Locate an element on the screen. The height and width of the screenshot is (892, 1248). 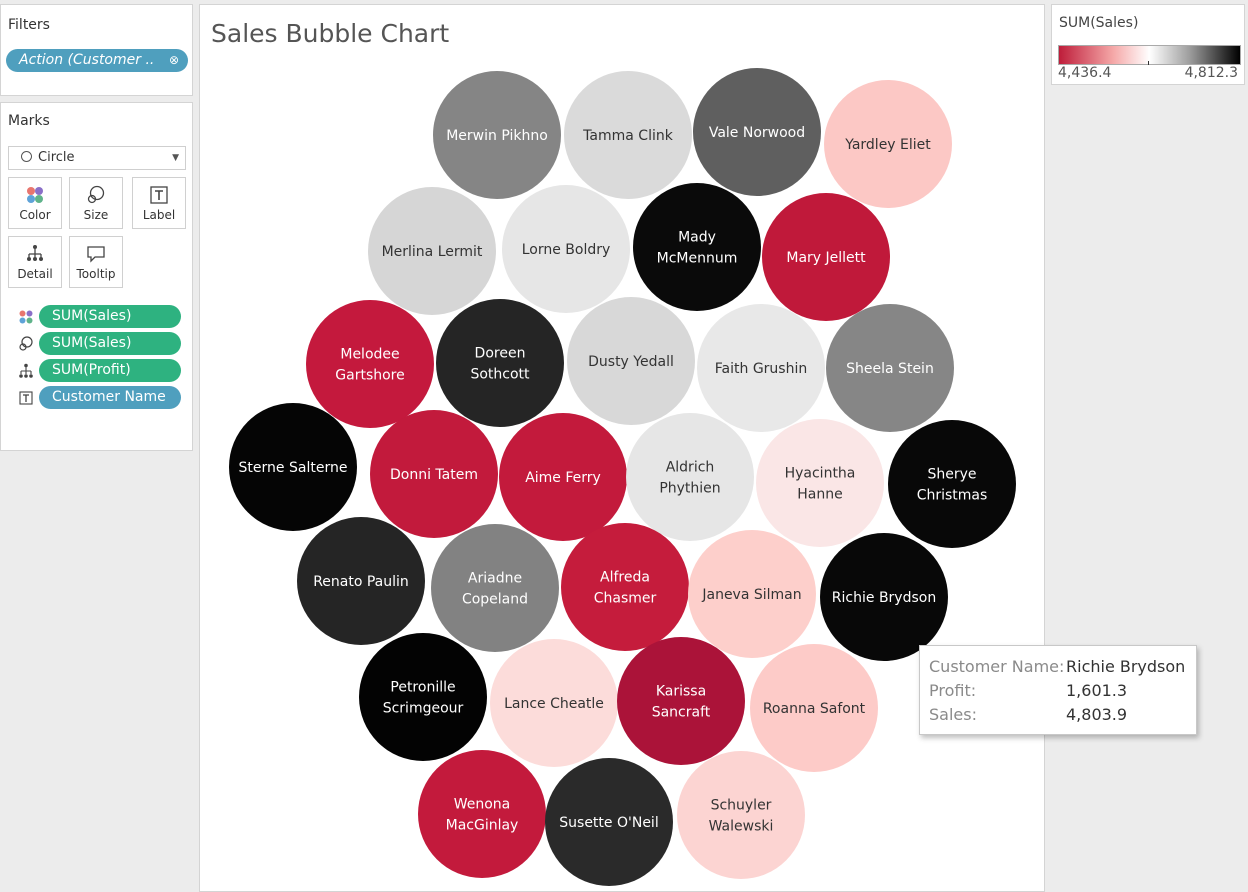
bubble: Lance Cheatle is located at coordinates (554, 703).